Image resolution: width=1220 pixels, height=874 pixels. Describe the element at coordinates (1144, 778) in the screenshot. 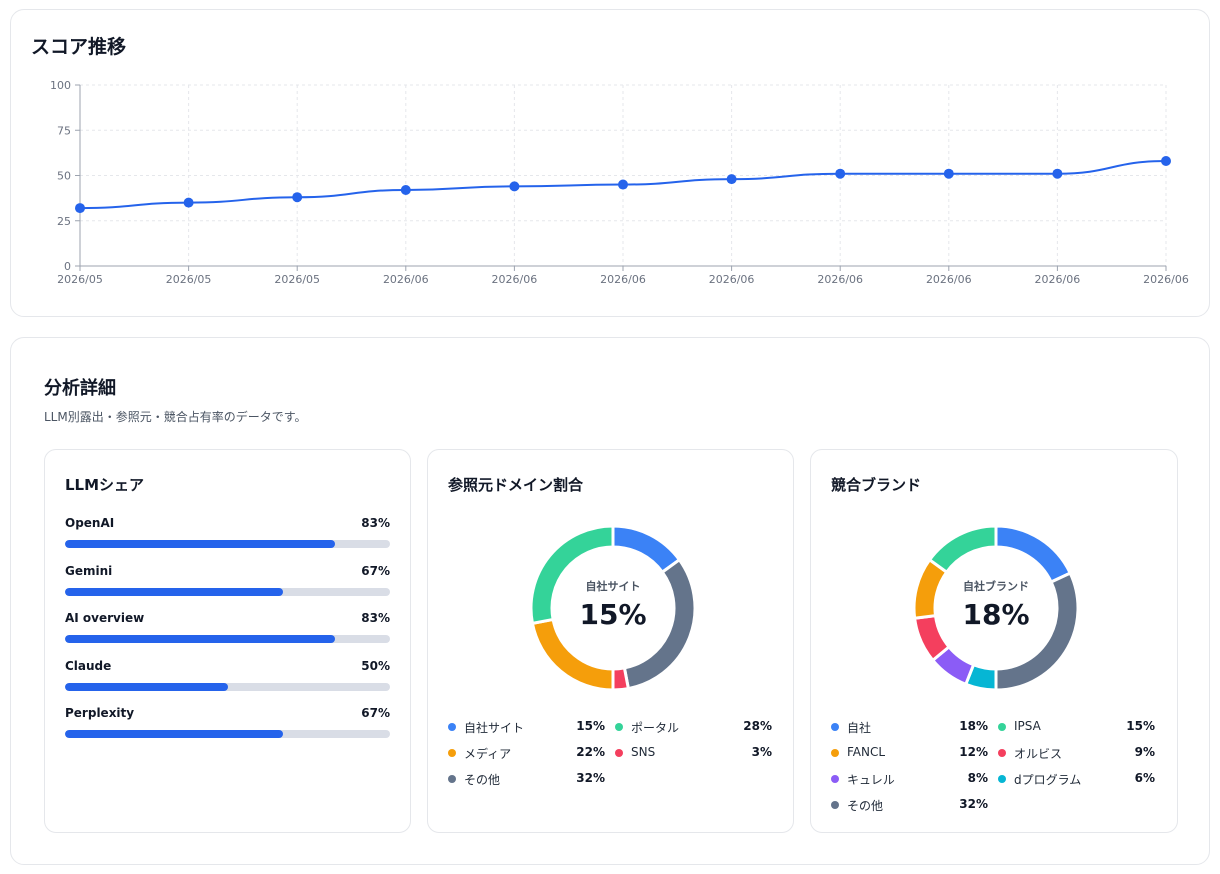

I see `brand-legend-percent: 6%` at that location.